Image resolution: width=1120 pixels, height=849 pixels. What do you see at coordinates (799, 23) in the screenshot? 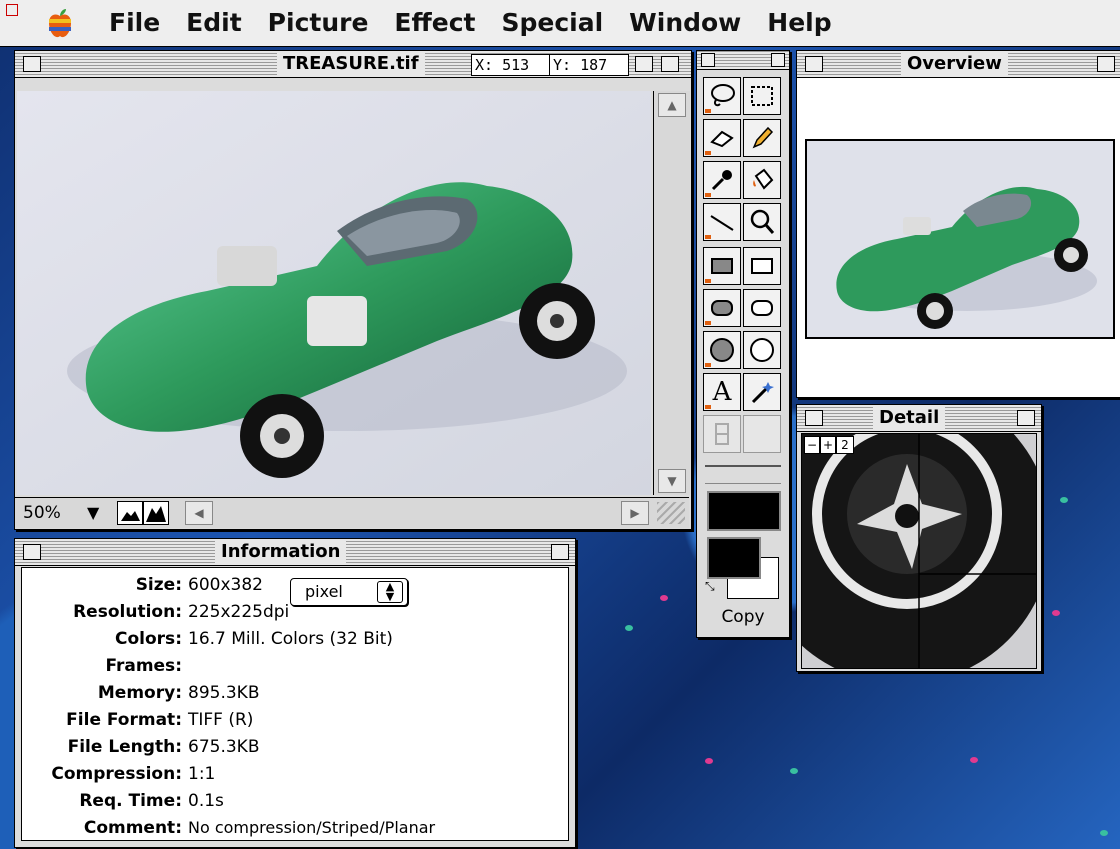
I see `menu-help: Help` at bounding box center [799, 23].